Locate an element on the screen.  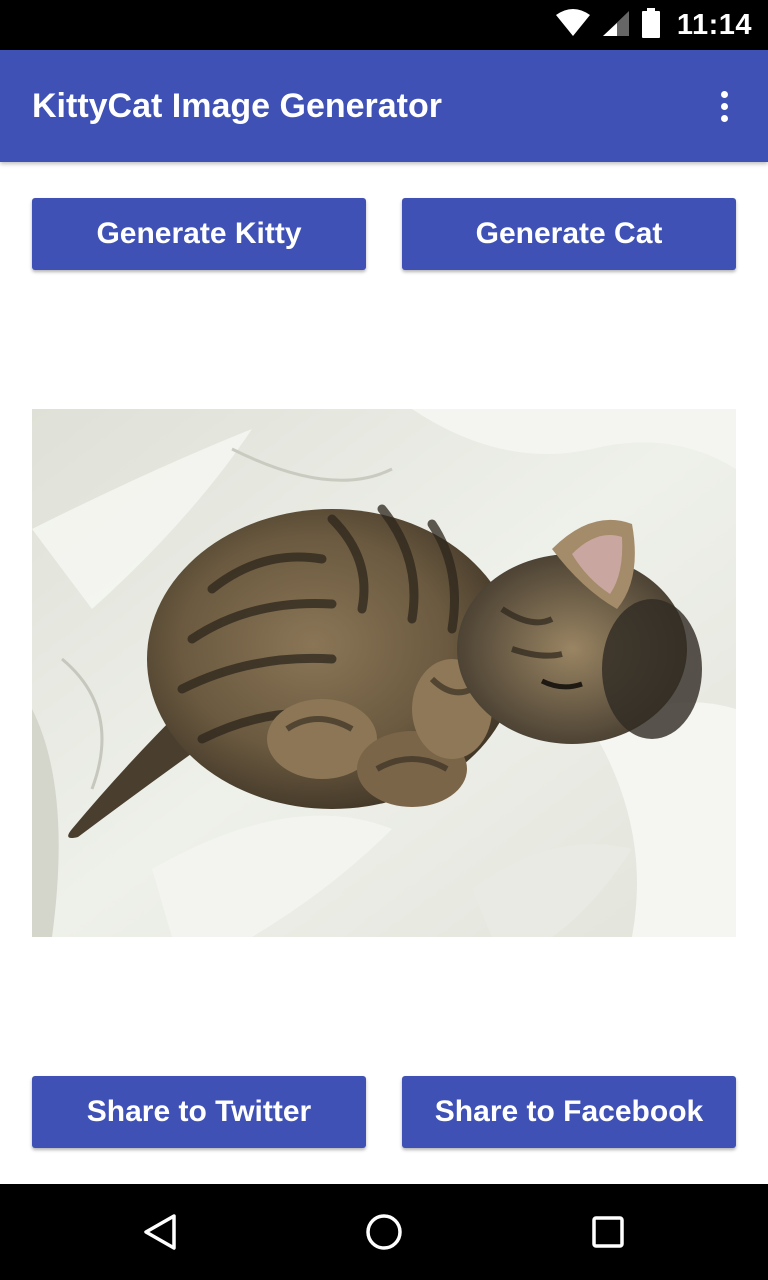
status-time: 11:14 is located at coordinates (714, 24).